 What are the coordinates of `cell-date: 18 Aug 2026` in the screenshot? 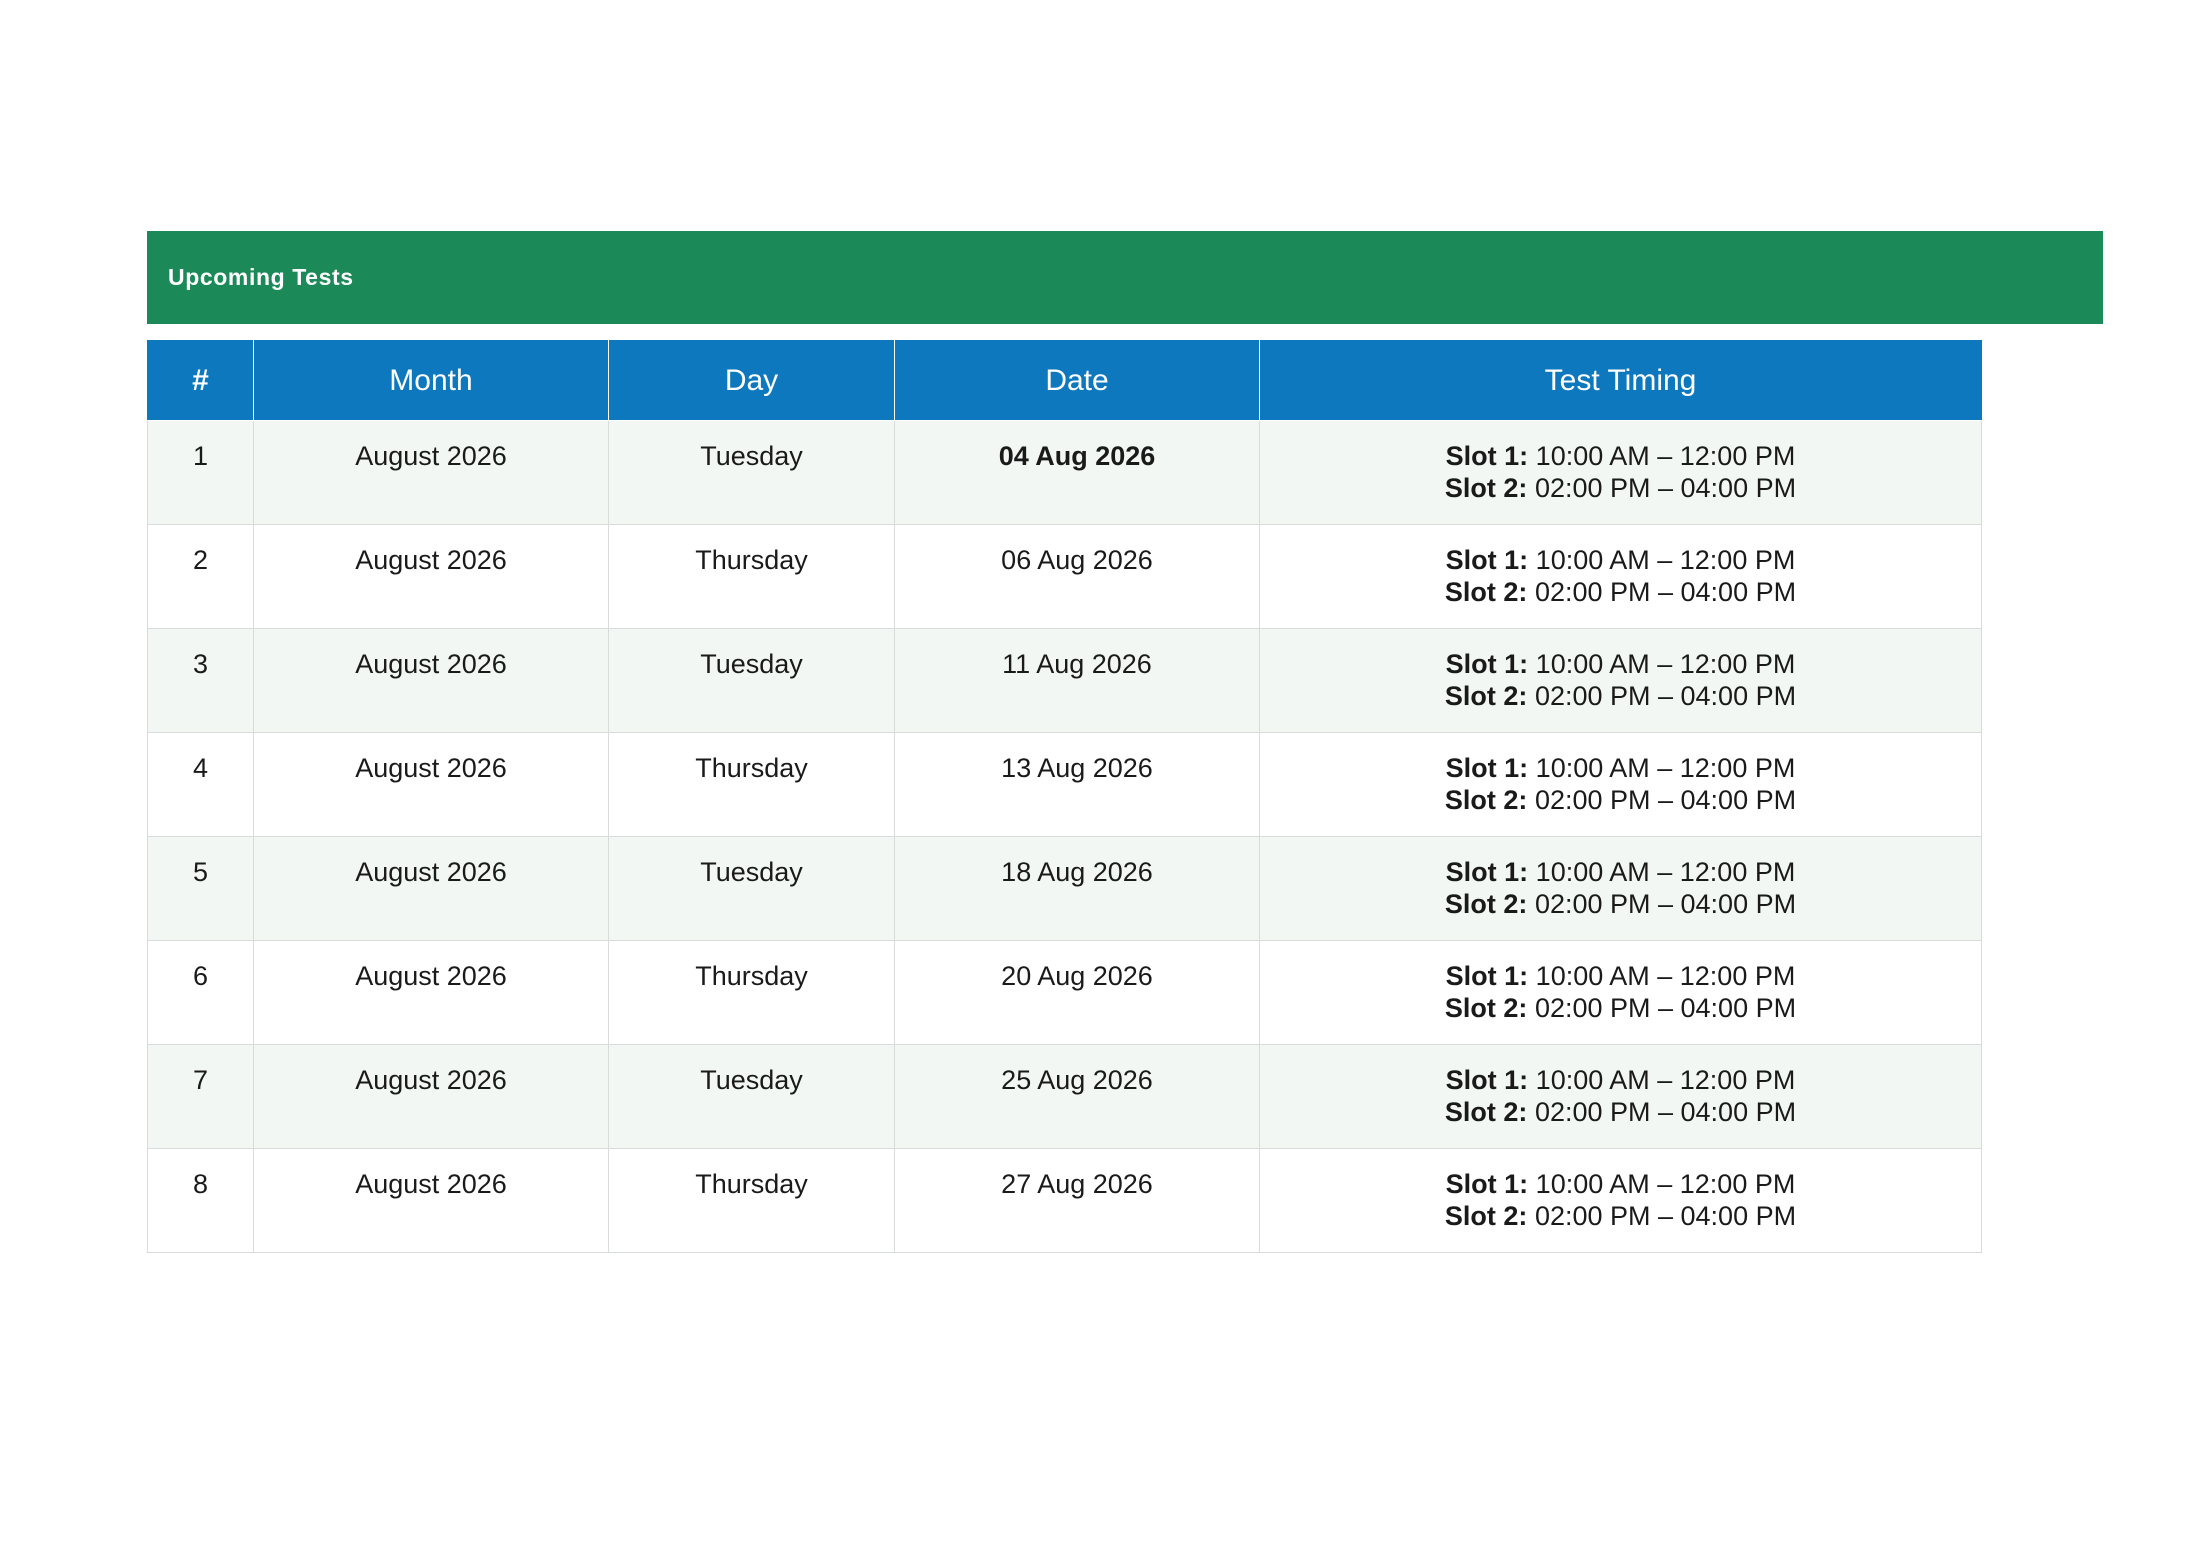 It's located at (1077, 888).